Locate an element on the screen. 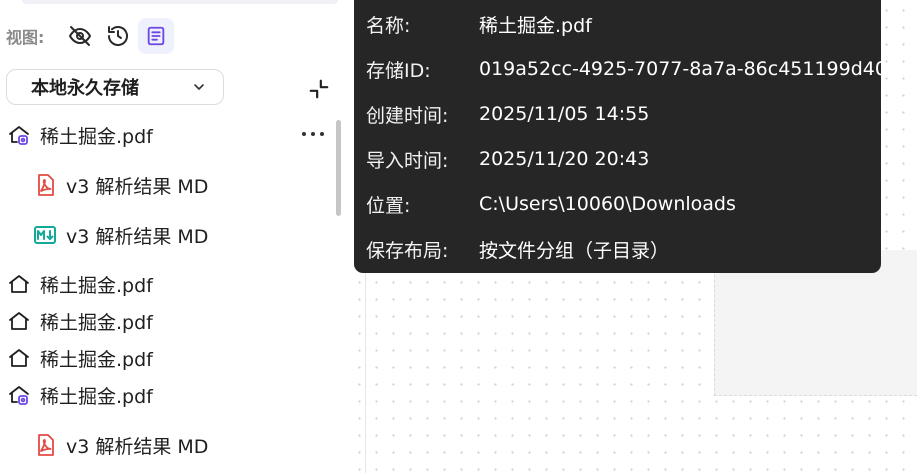  tooltip-key: 存储ID: is located at coordinates (398, 70).